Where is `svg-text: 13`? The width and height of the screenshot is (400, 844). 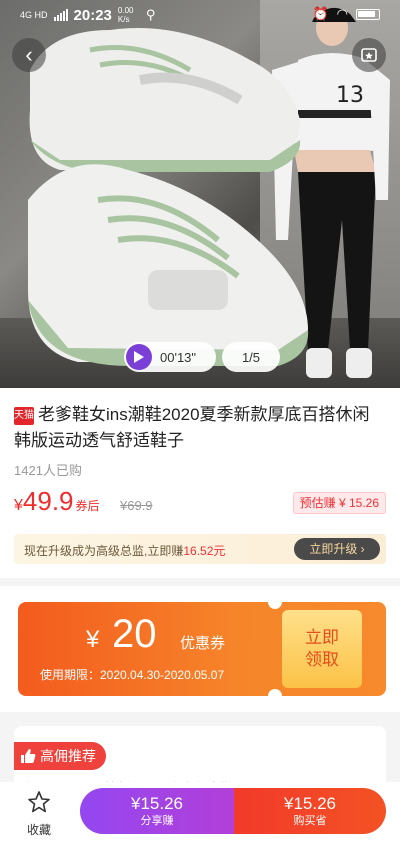 svg-text: 13 is located at coordinates (350, 95).